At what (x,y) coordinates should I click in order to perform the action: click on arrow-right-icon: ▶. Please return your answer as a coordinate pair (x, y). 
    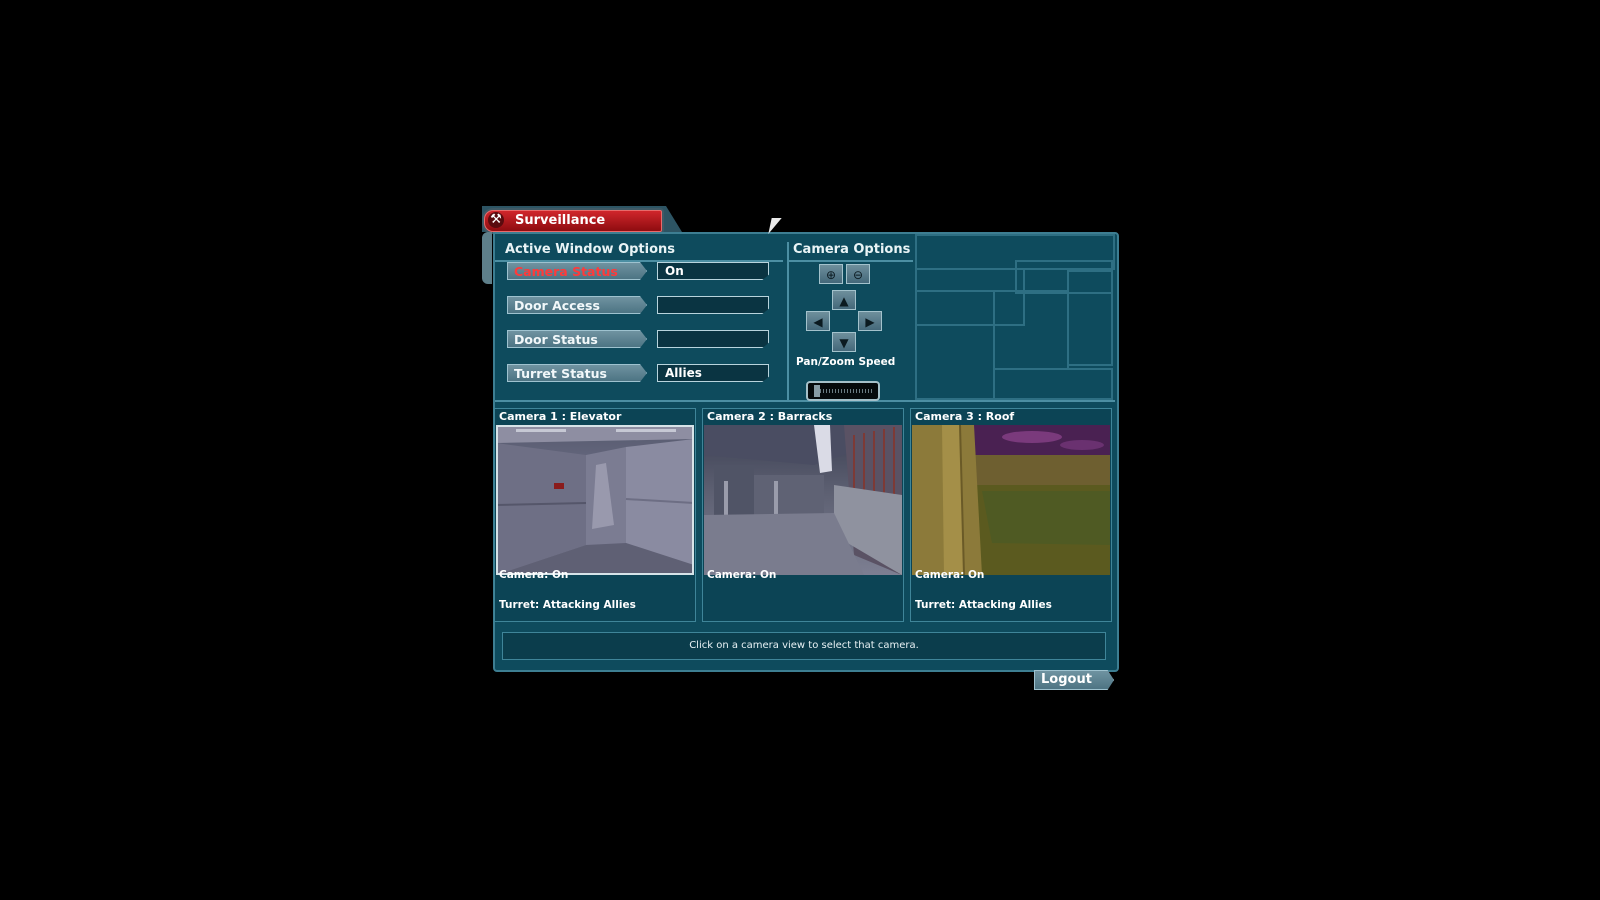
    Looking at the image, I should click on (870, 322).